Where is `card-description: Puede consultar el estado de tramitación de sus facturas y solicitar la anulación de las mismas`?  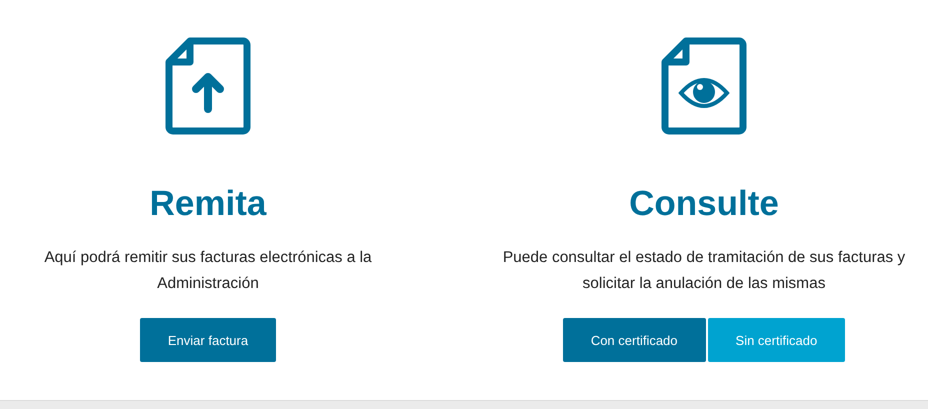
card-description: Puede consultar el estado de tramitación de sus facturas y solicitar la anulación de las mismas is located at coordinates (704, 271).